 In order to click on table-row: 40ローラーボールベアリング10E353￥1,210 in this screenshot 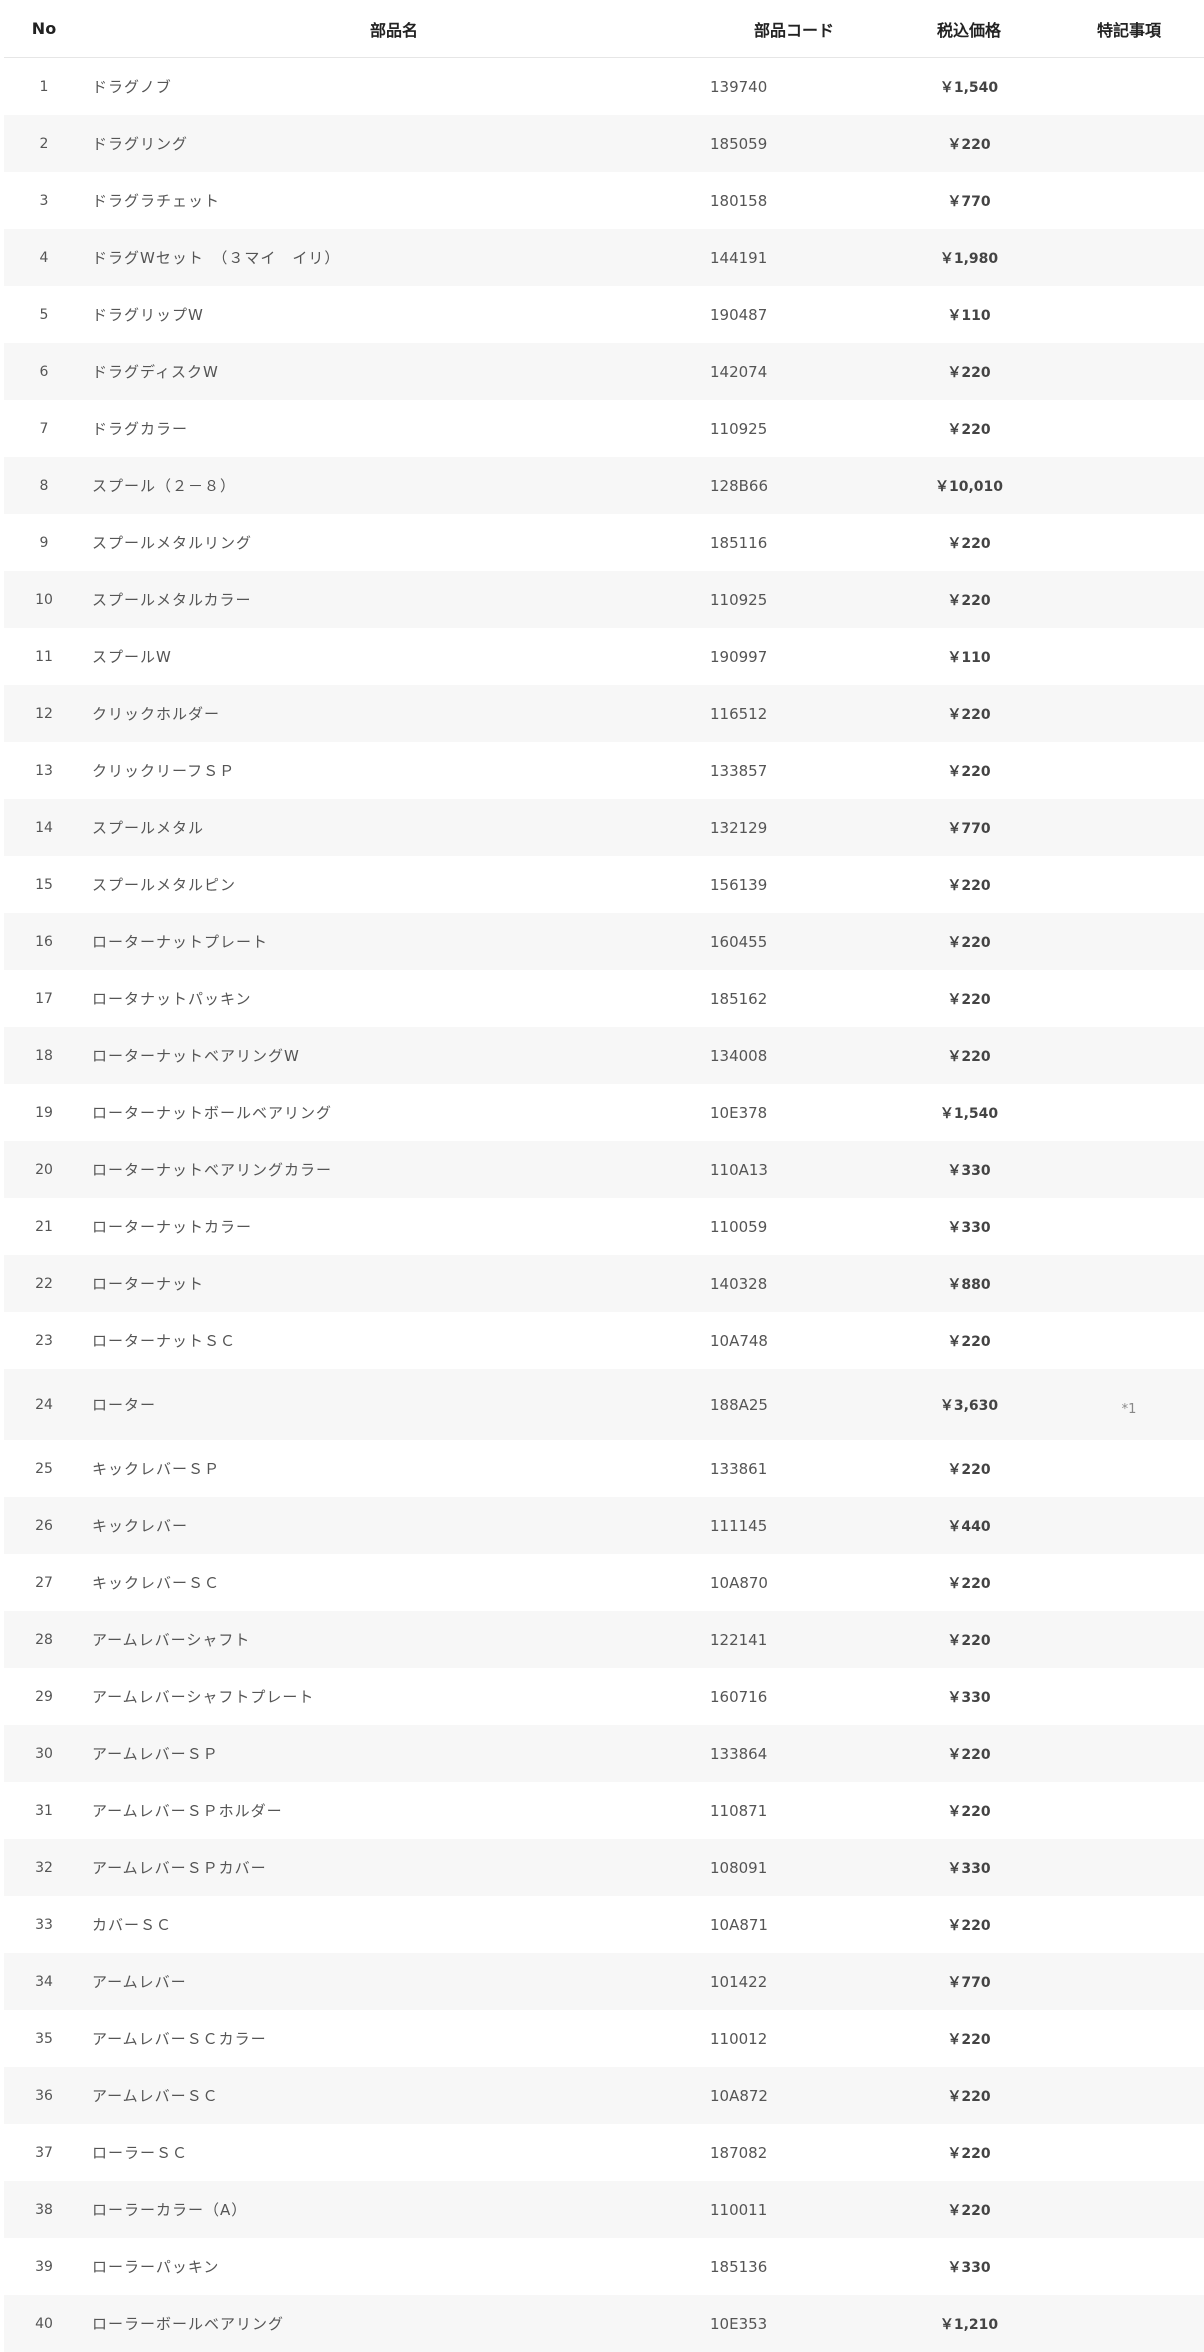, I will do `click(604, 2323)`.